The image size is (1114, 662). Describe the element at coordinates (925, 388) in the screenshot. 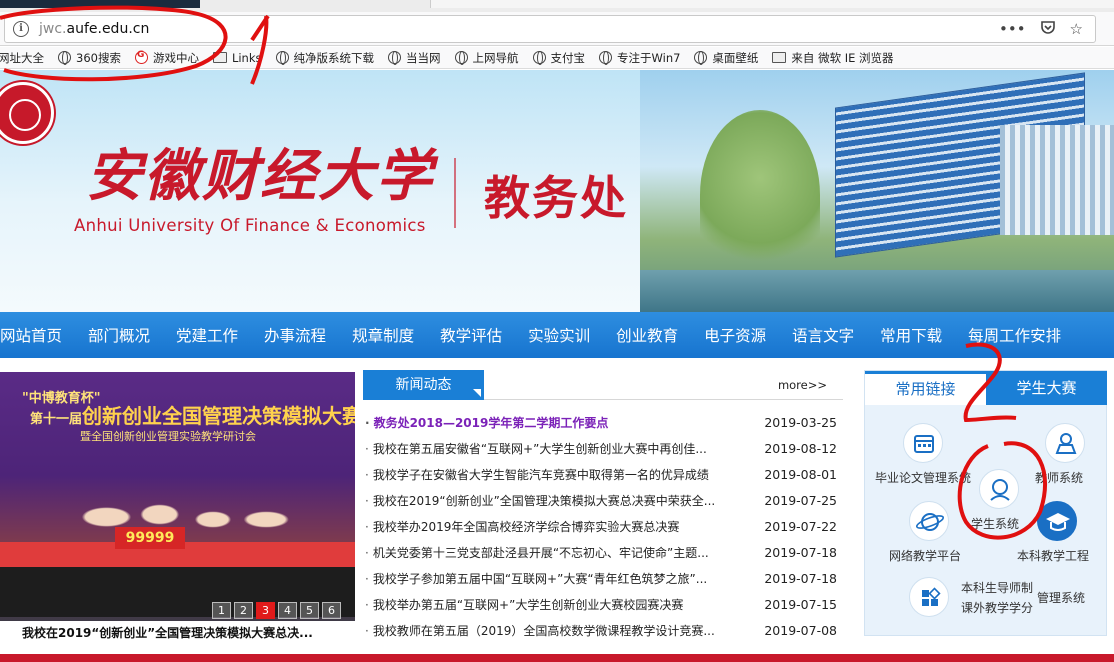

I see `tab-common-links: 常用链接` at that location.